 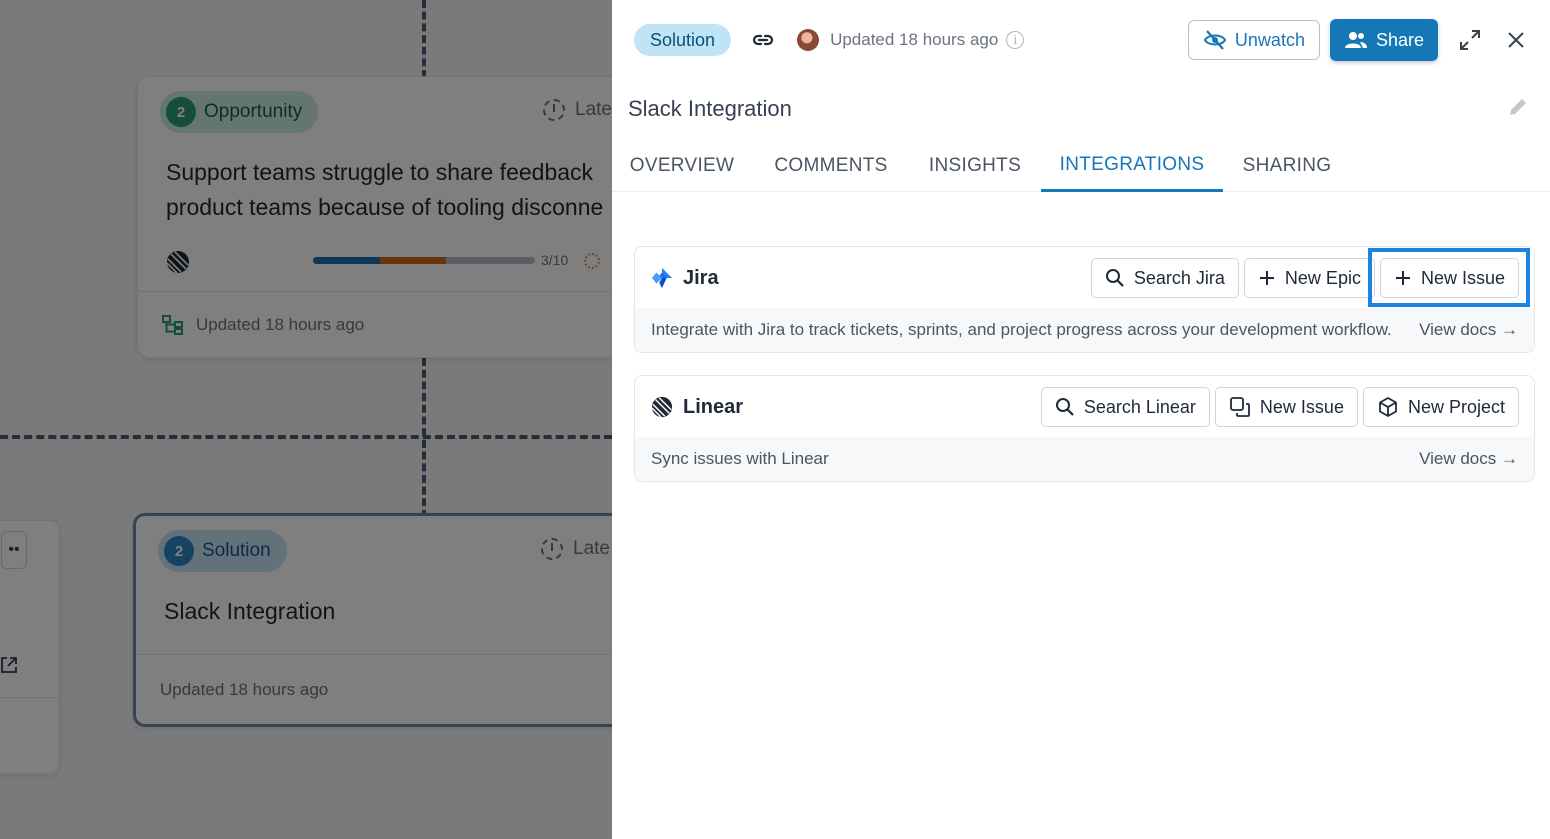 I want to click on search-linear-label: Search Linear, so click(x=1139, y=406).